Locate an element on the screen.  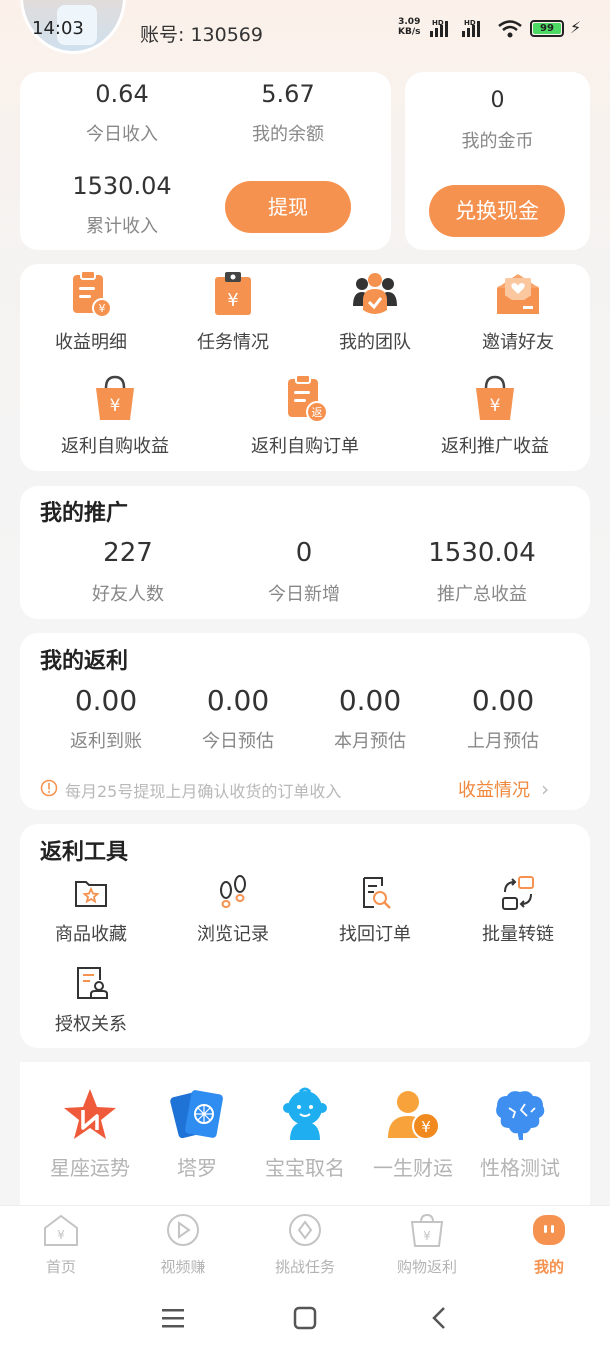
tab-video-label: 视频赚 is located at coordinates (183, 1267).